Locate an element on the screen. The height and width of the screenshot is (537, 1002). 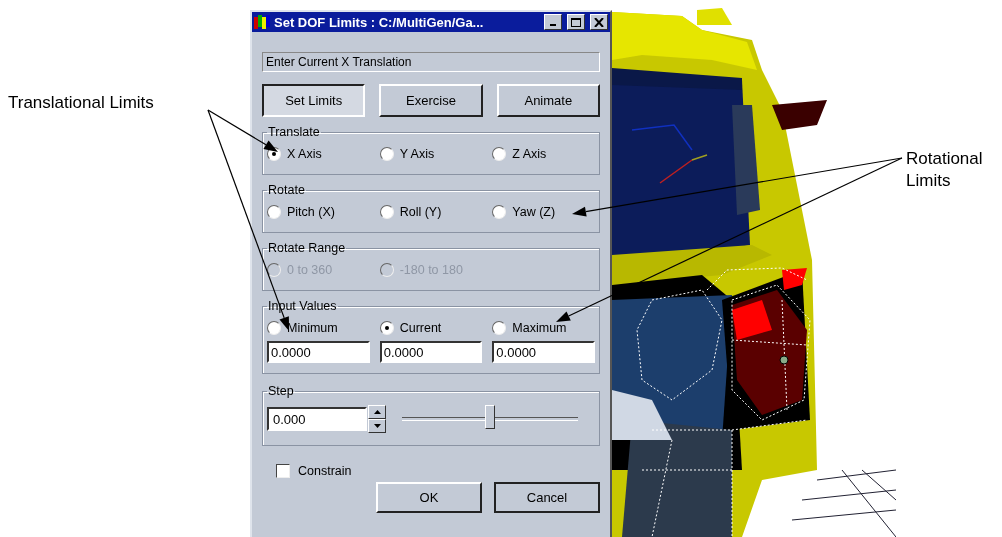
radio-label: Current is located at coordinates (420, 328).